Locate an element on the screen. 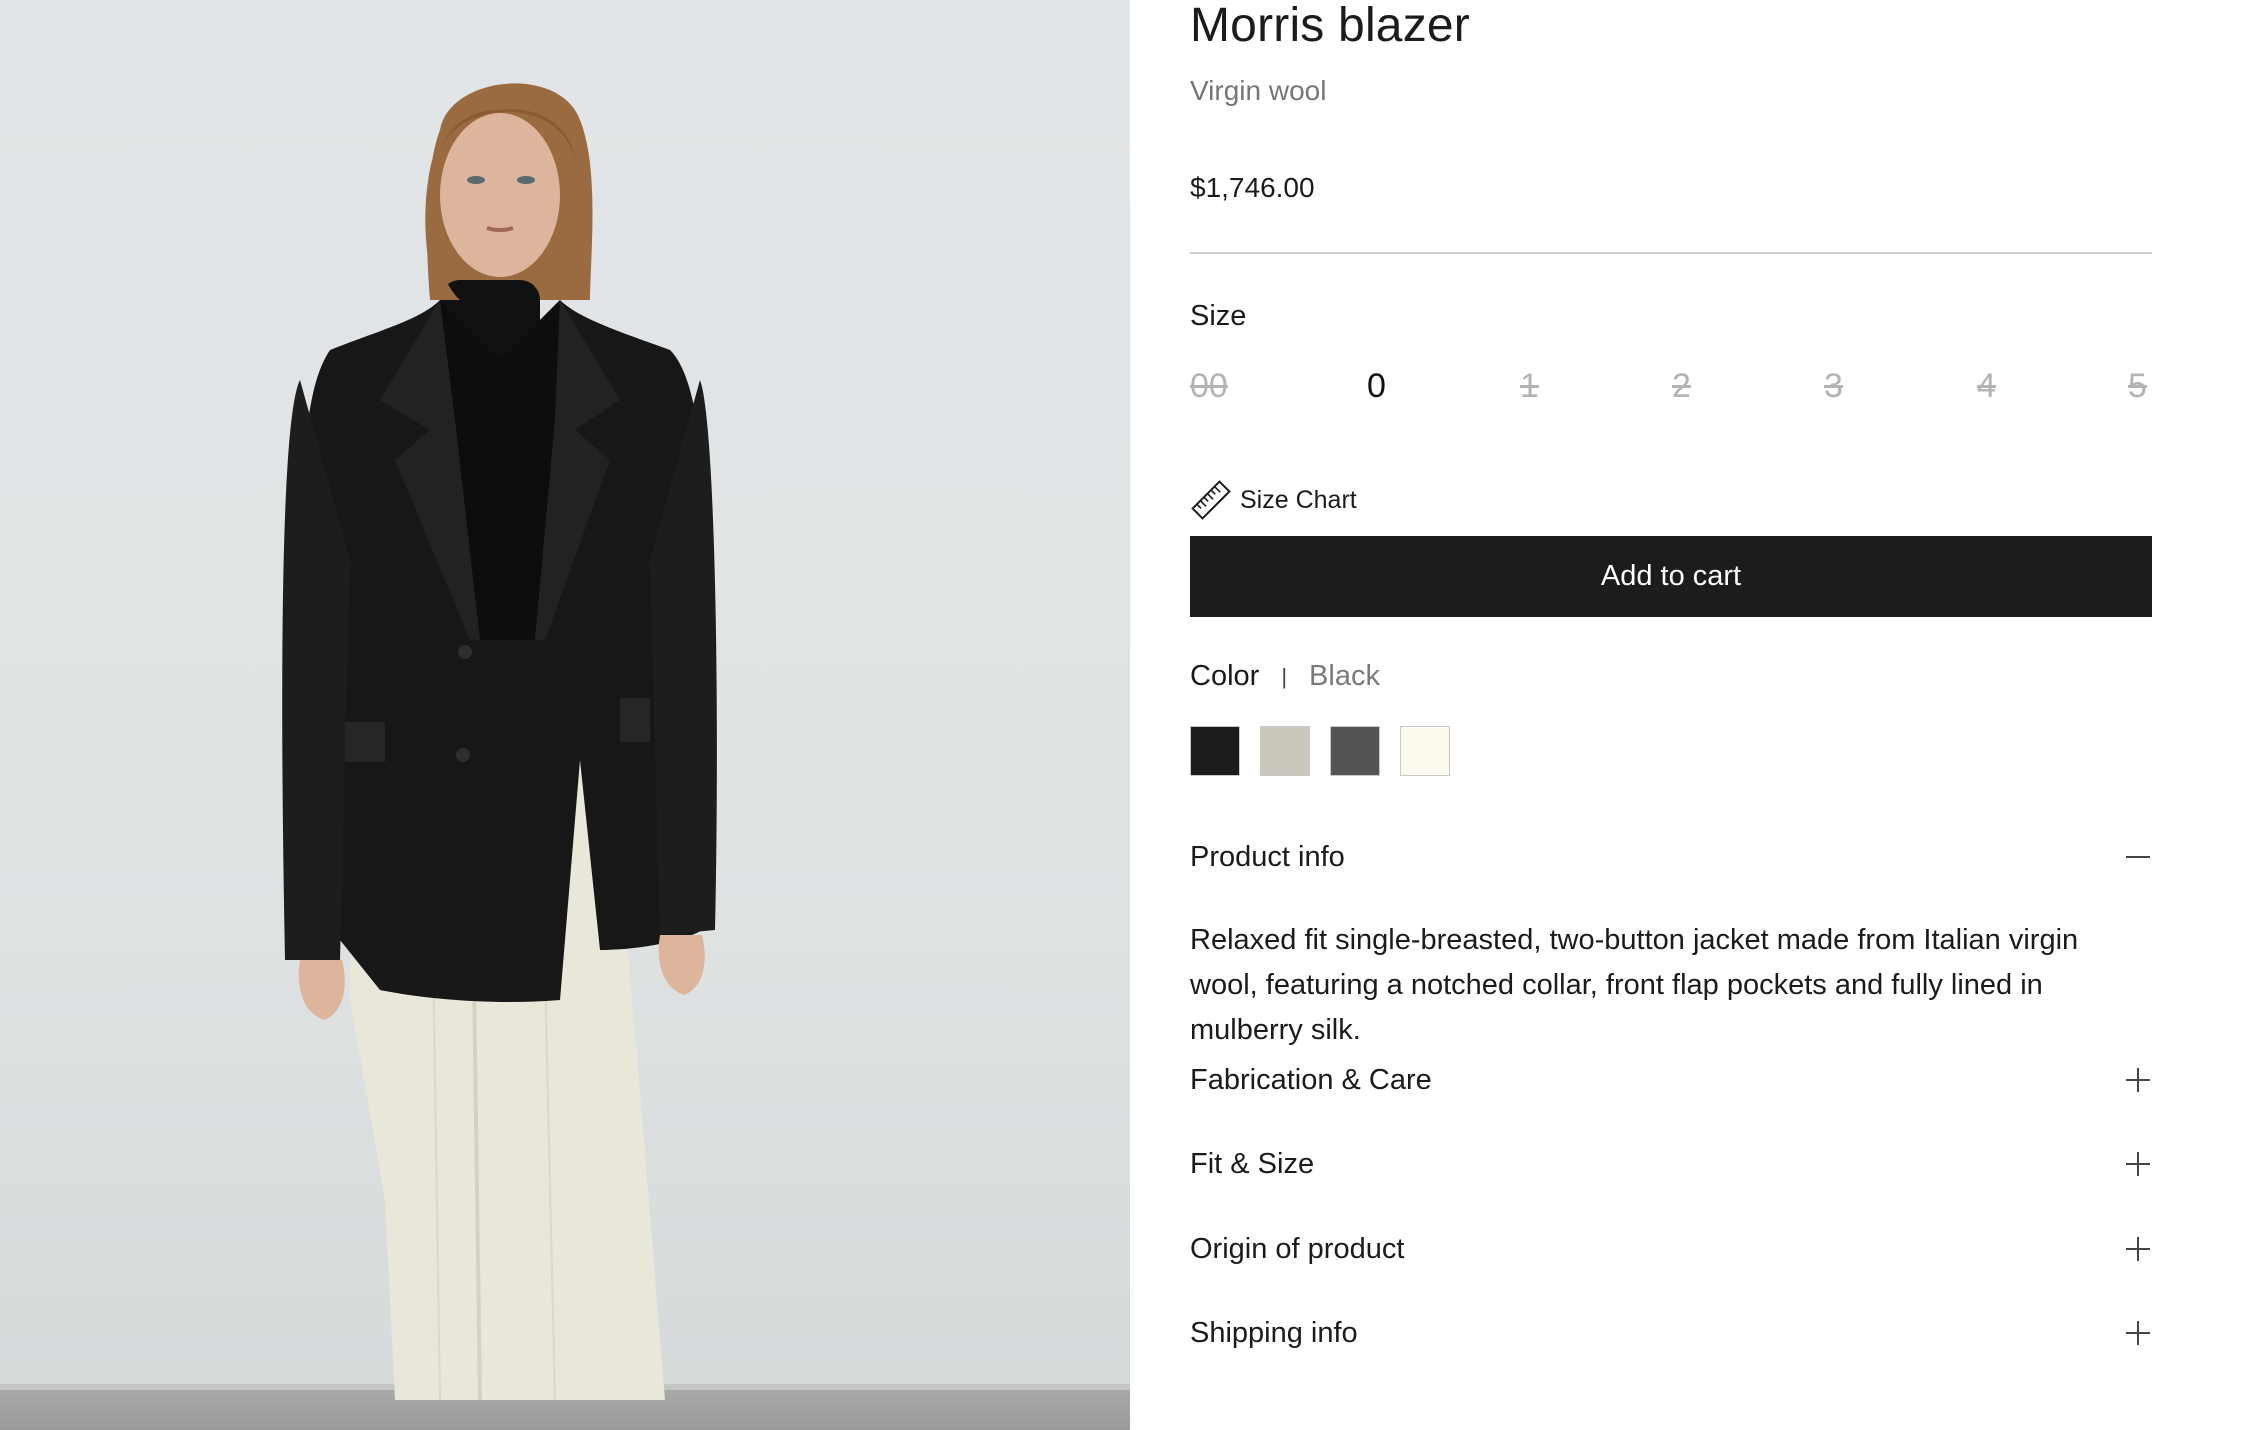 Image resolution: width=2250 pixels, height=1430 pixels. divider is located at coordinates (1671, 253).